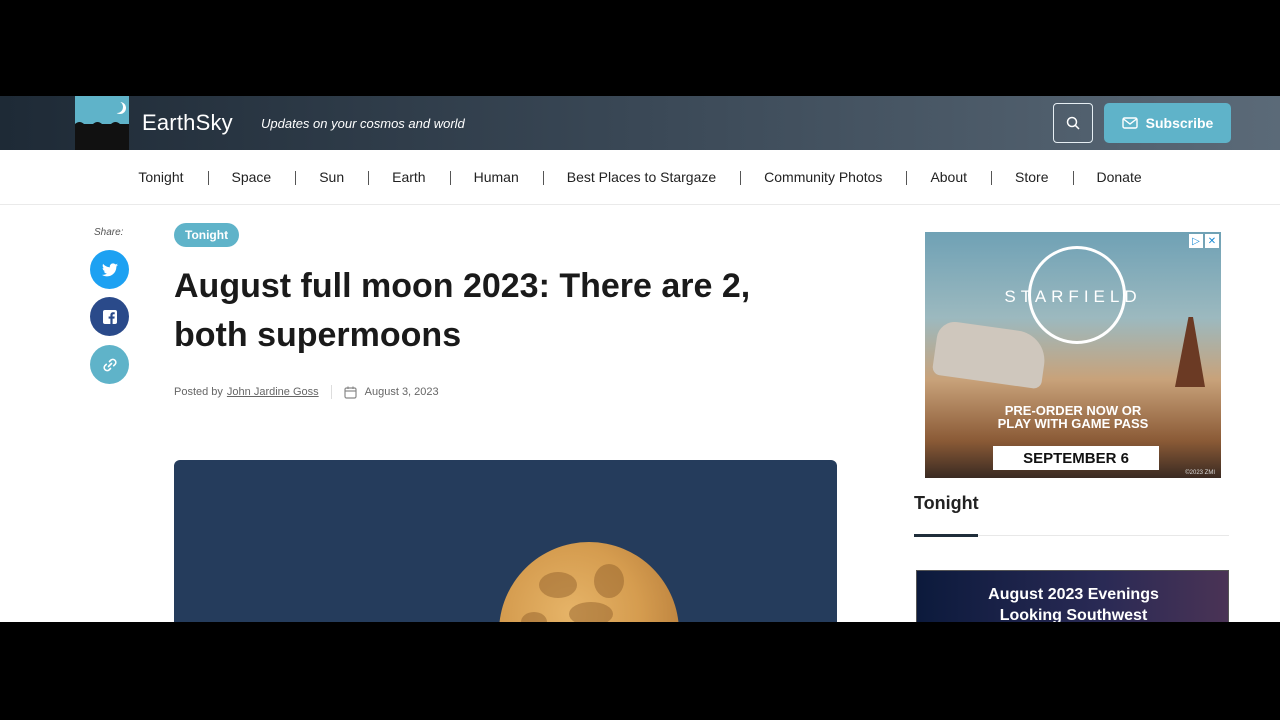 The width and height of the screenshot is (1280, 720). Describe the element at coordinates (408, 177) in the screenshot. I see `nav-item-earth: Earth` at that location.